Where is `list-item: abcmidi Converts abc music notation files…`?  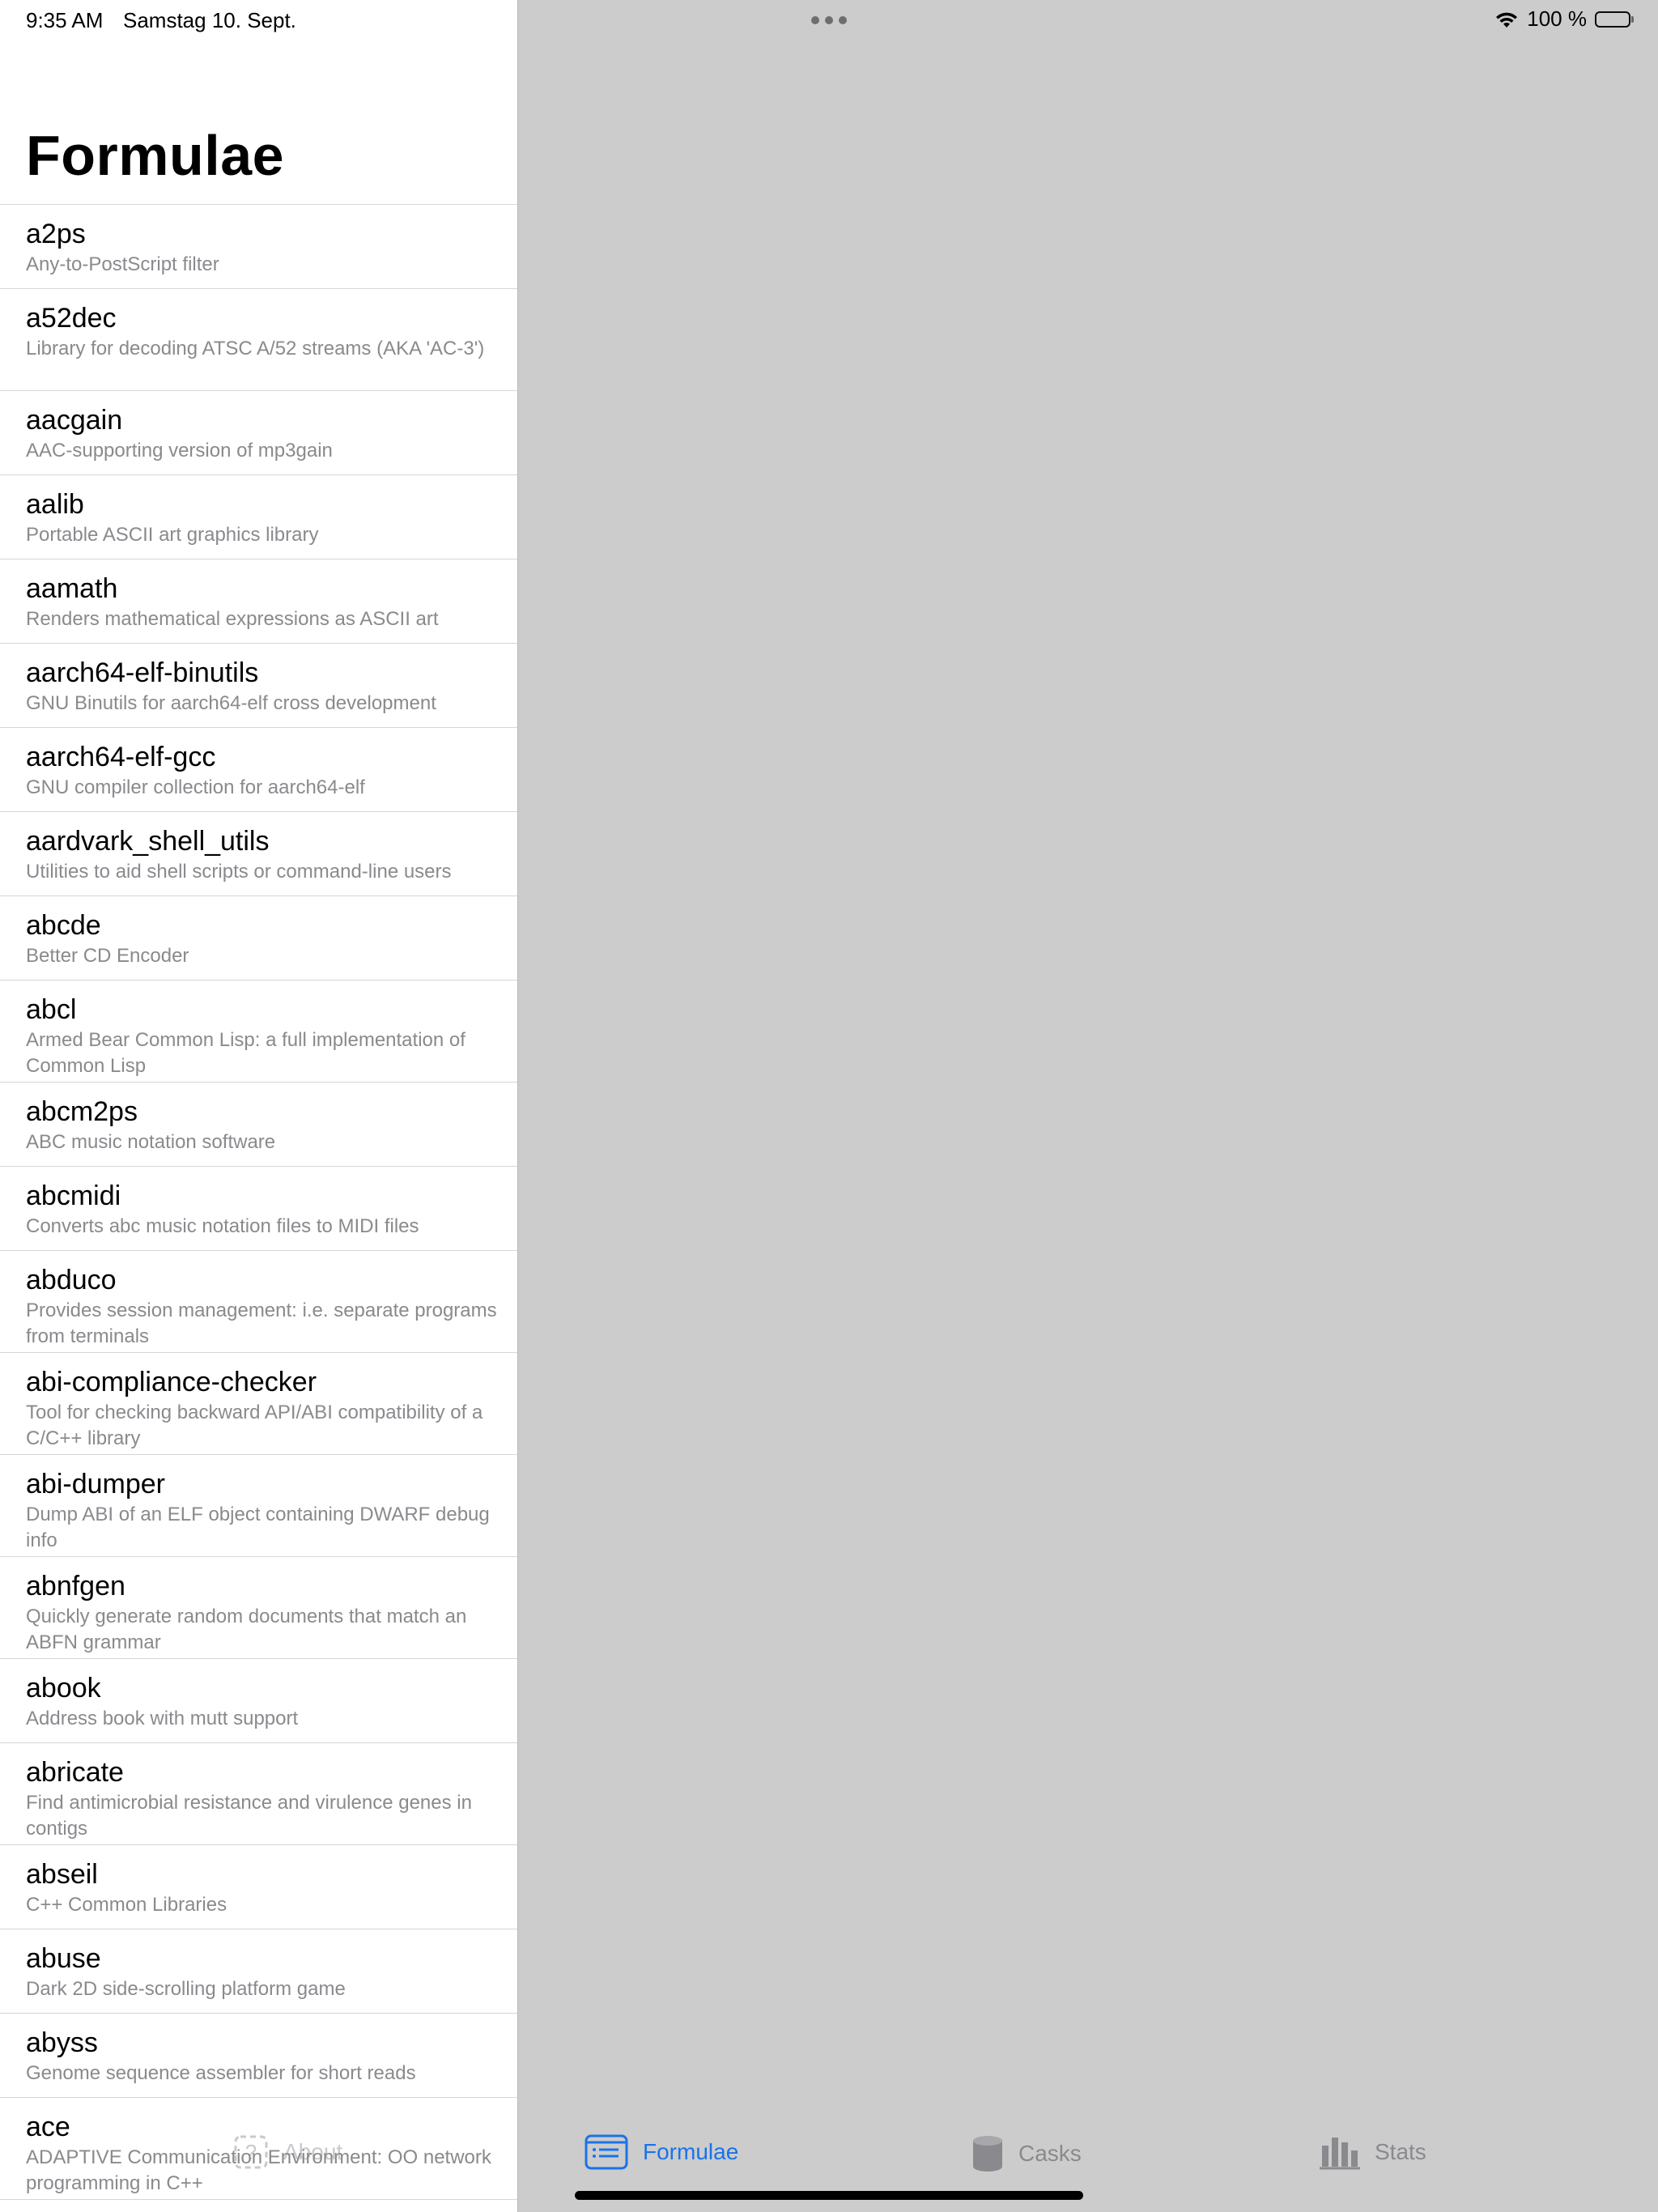 list-item: abcmidi Converts abc music notation files… is located at coordinates (258, 1209).